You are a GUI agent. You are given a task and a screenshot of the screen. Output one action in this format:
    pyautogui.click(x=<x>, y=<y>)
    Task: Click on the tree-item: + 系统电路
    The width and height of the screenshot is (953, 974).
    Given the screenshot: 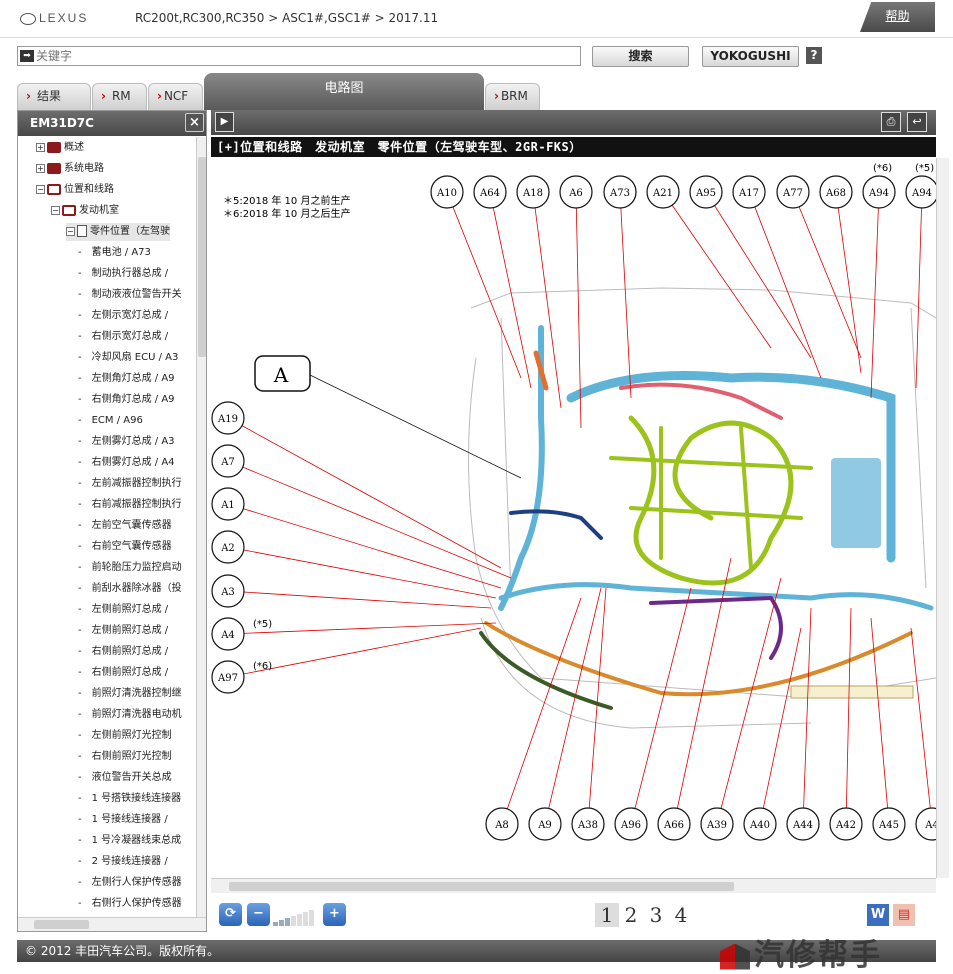 What is the action you would take?
    pyautogui.click(x=70, y=169)
    